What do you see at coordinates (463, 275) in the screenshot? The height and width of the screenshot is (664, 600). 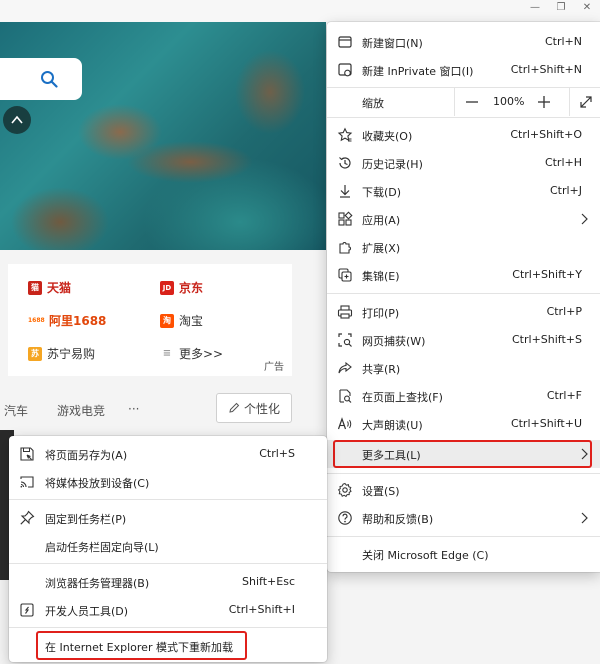 I see `menu-item-collections: 集锦(E) Ctrl+Shift+Y` at bounding box center [463, 275].